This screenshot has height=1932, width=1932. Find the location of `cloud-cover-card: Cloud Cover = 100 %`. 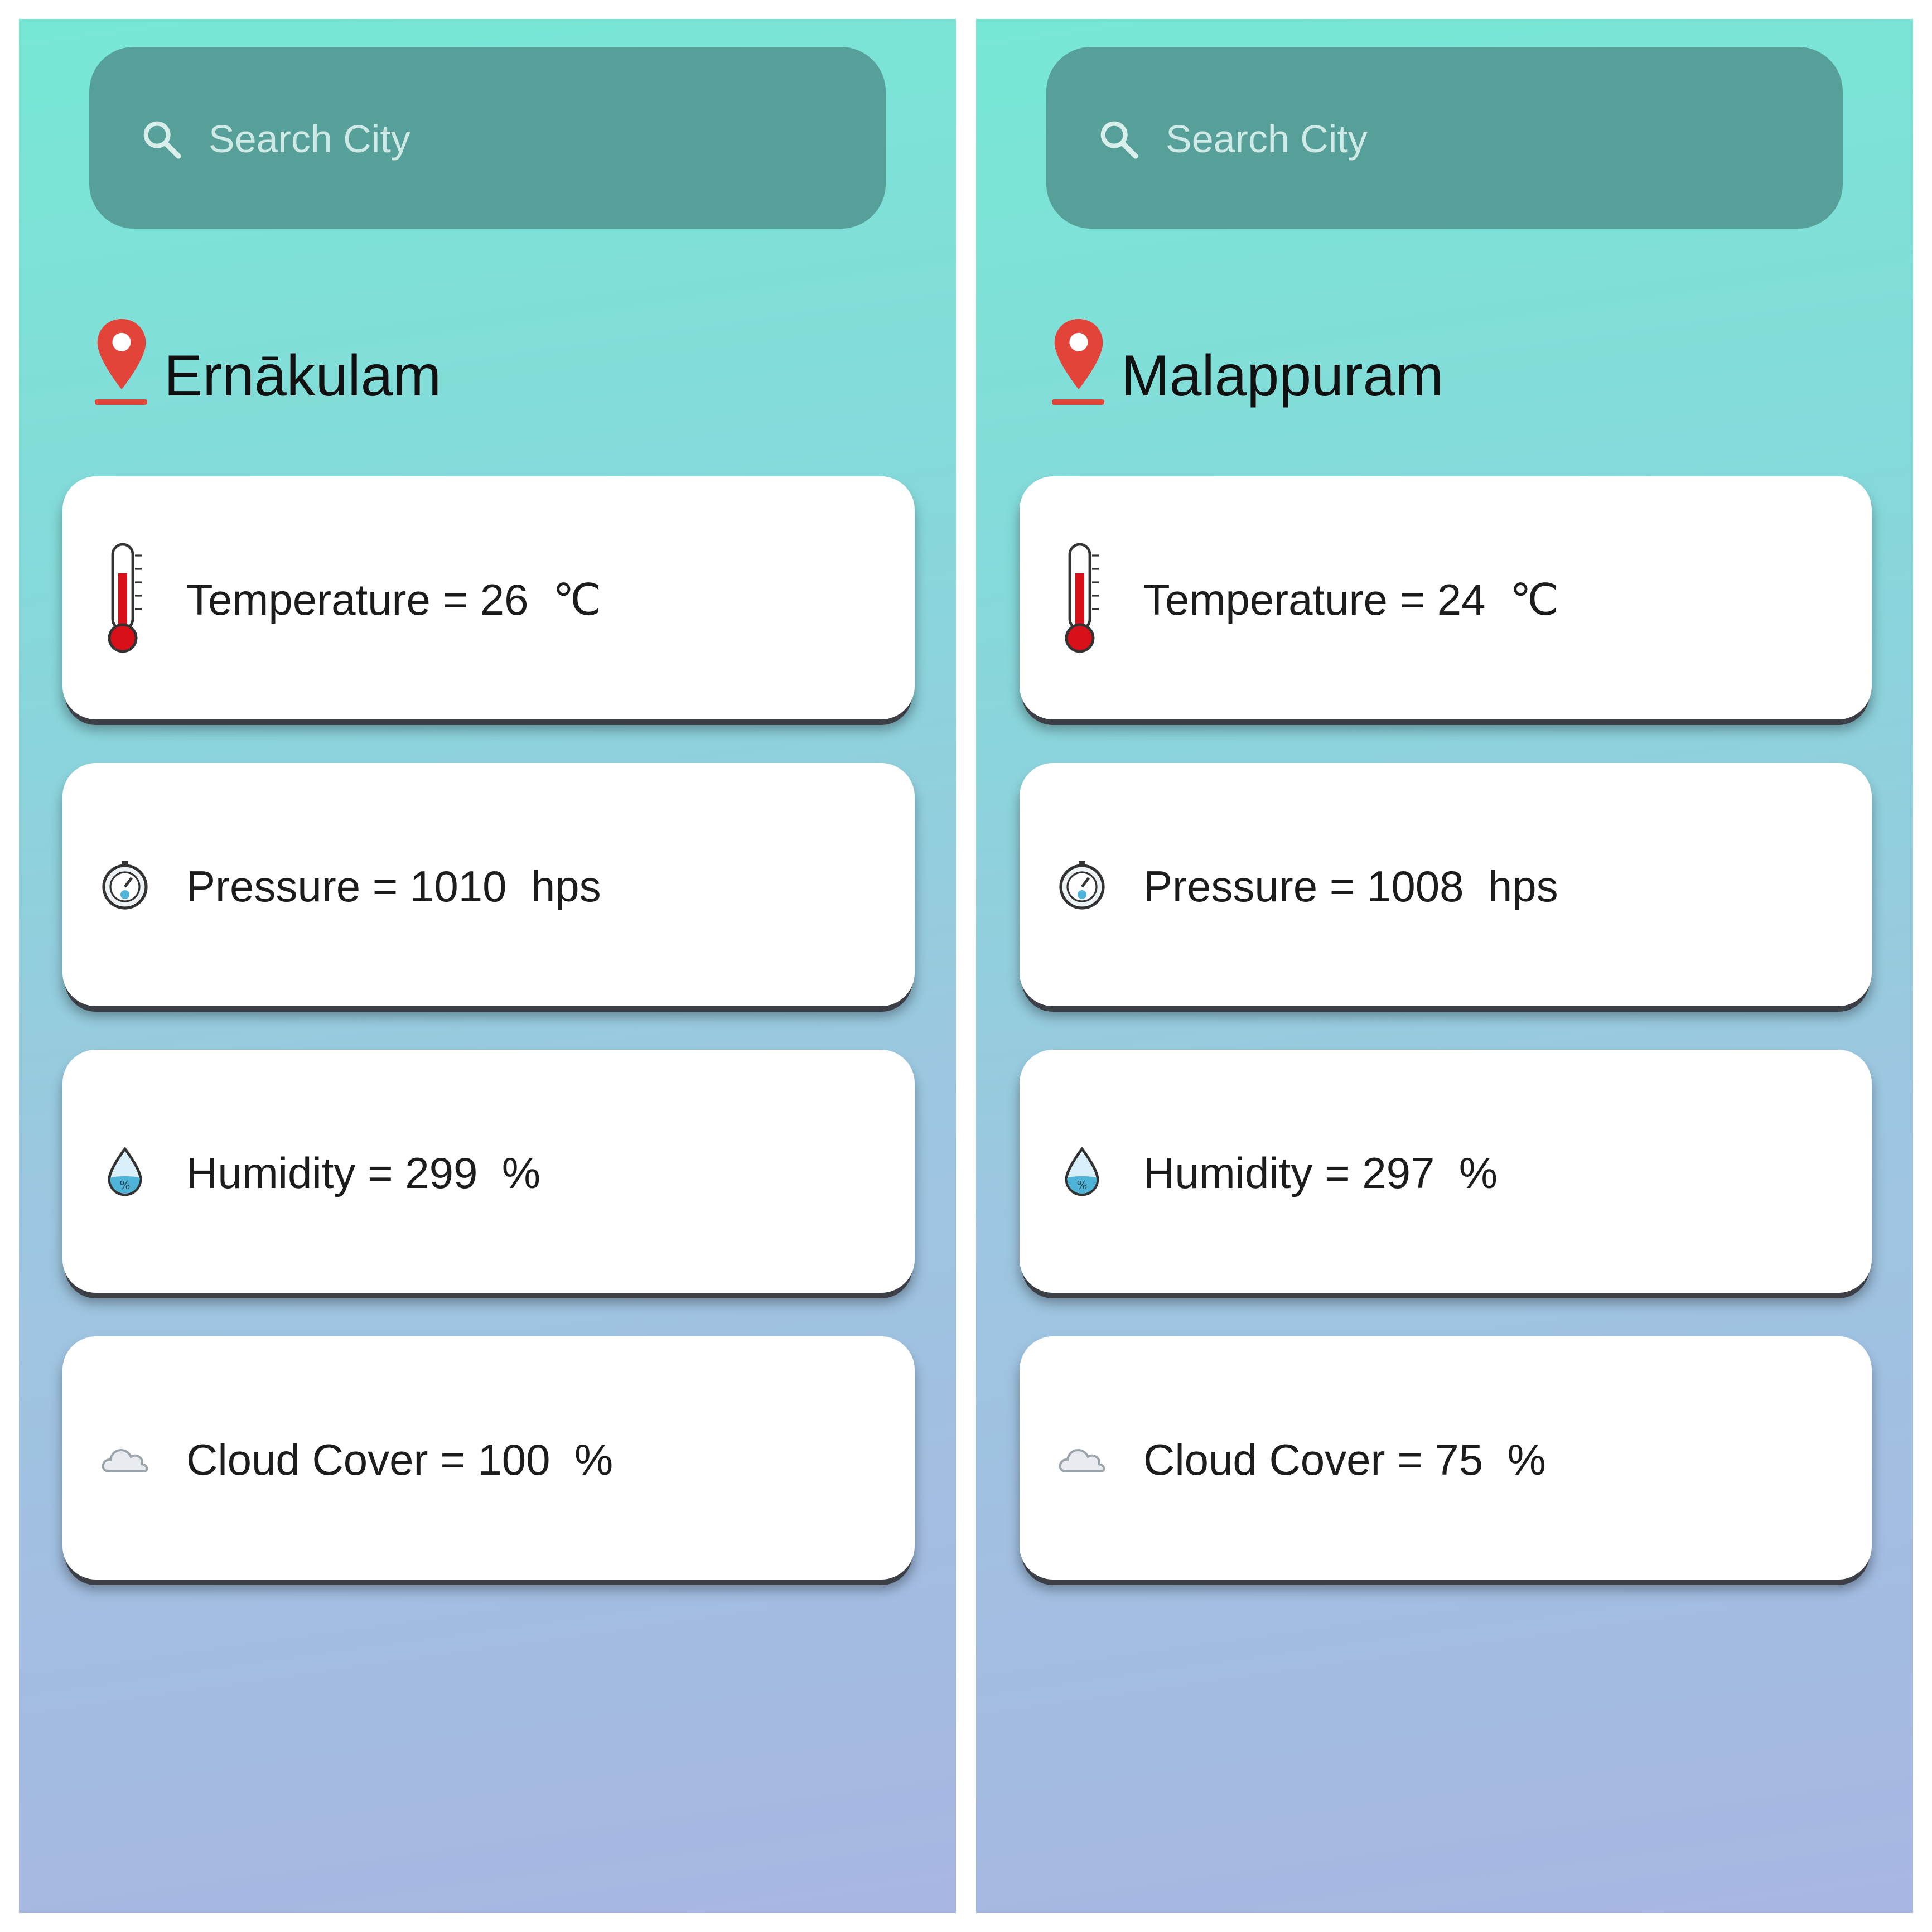

cloud-cover-card: Cloud Cover = 100 % is located at coordinates (488, 1458).